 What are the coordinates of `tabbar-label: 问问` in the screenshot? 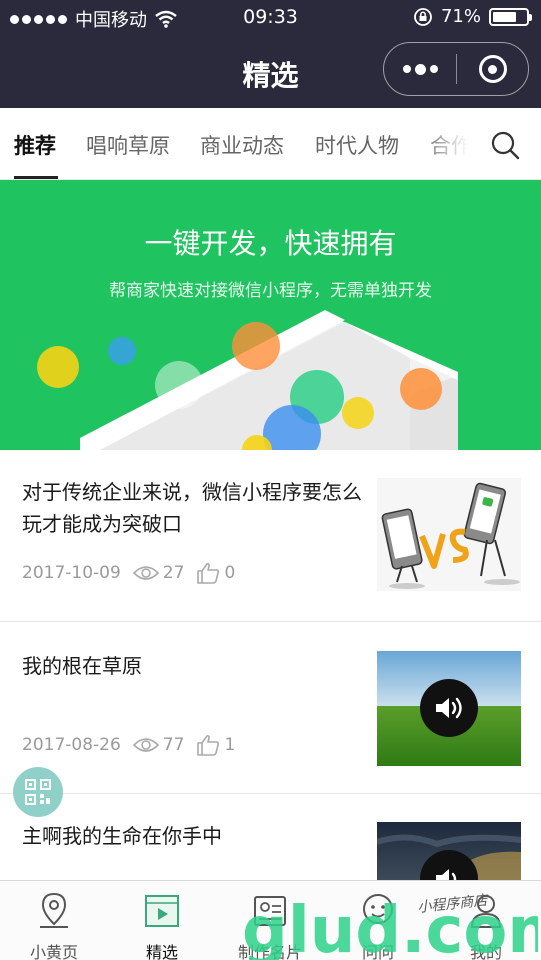 It's located at (377, 951).